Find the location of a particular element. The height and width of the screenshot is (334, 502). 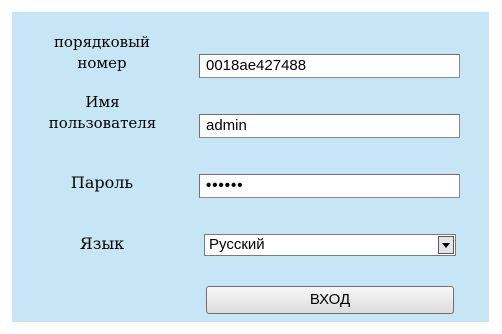

language-label: Язык is located at coordinates (102, 243).